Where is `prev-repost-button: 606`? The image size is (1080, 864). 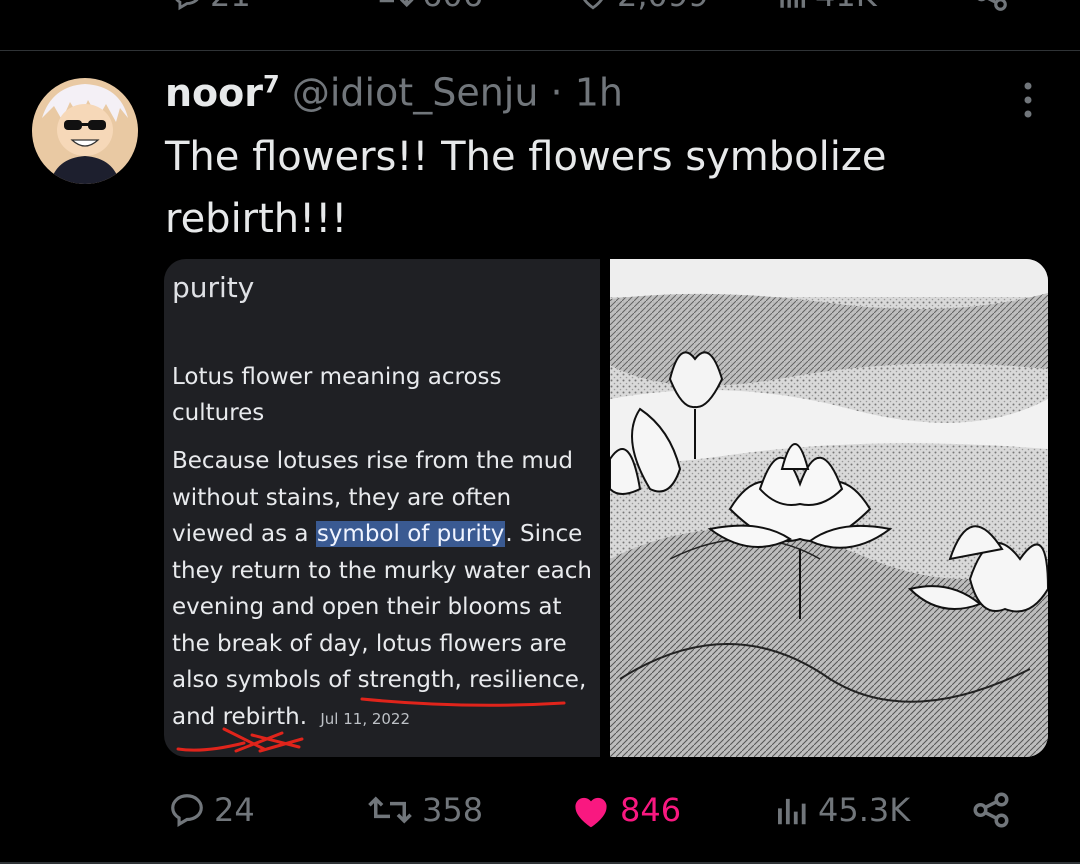
prev-repost-button: 606 is located at coordinates (427, 7).